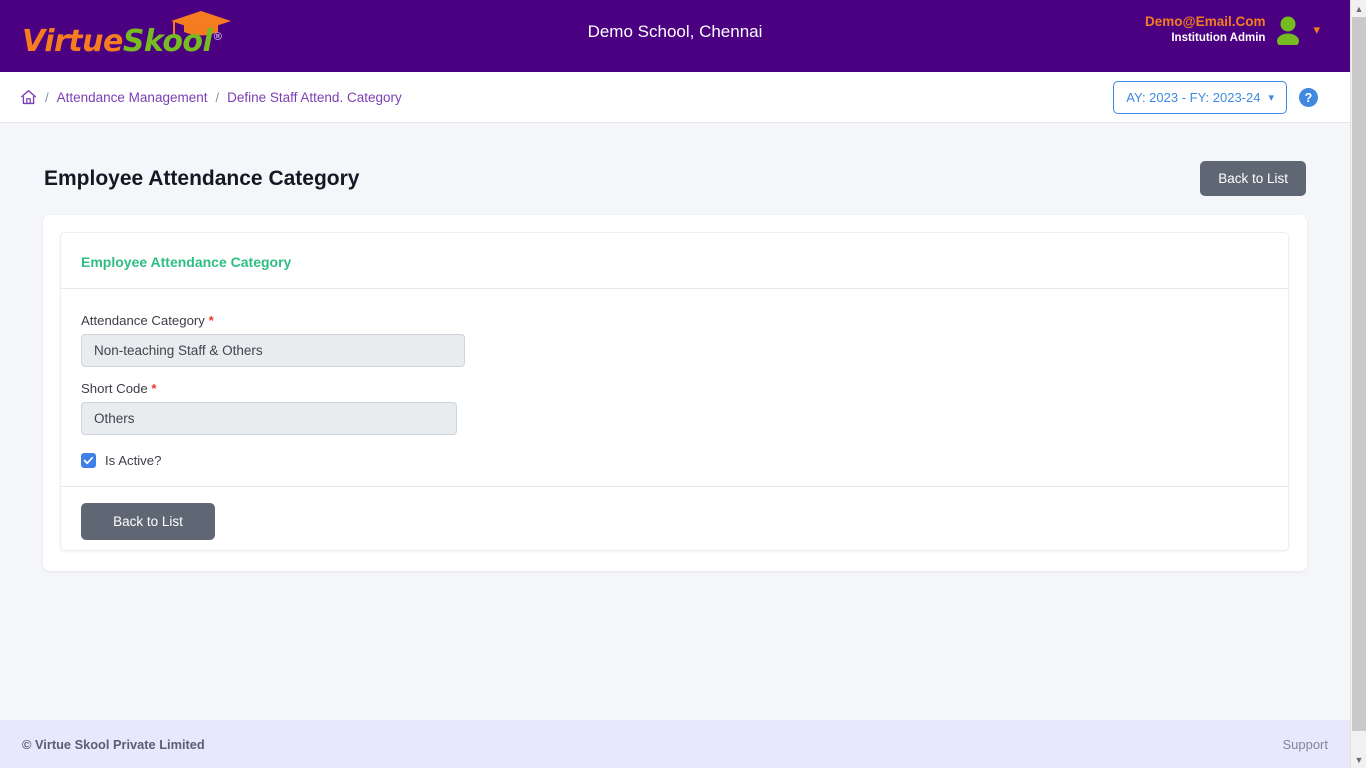  I want to click on field-label-short-code: Short Code *, so click(674, 388).